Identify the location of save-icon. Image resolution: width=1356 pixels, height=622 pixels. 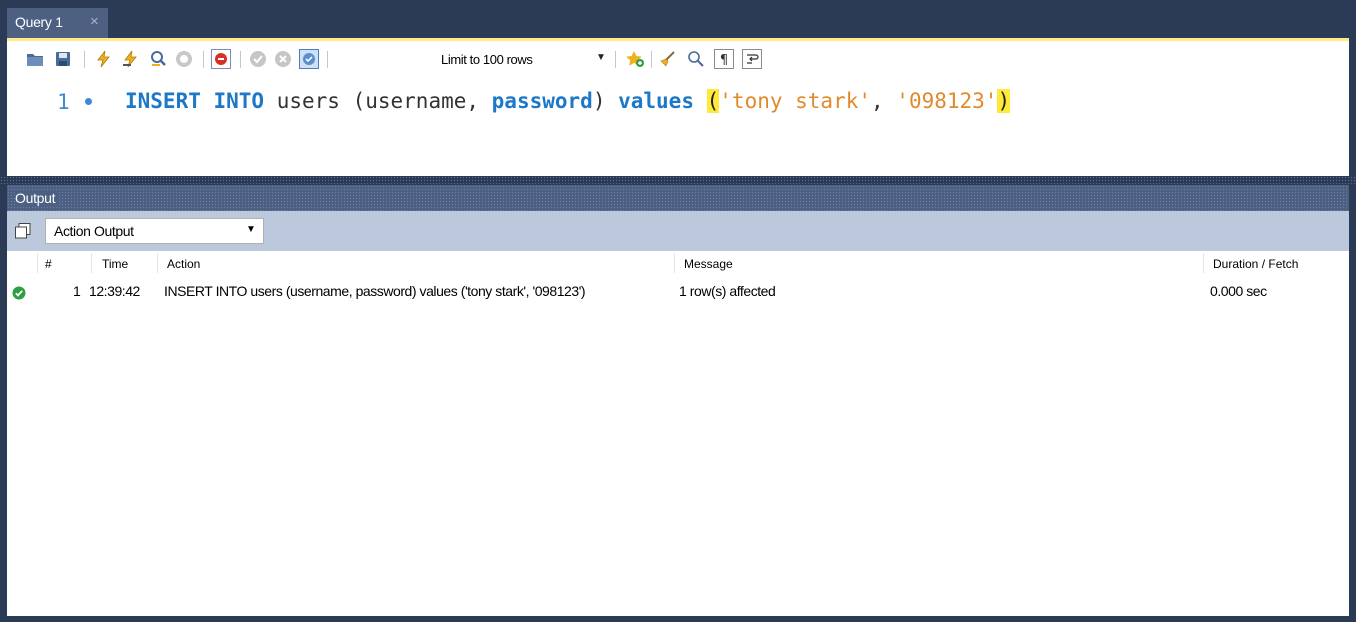
(63, 59).